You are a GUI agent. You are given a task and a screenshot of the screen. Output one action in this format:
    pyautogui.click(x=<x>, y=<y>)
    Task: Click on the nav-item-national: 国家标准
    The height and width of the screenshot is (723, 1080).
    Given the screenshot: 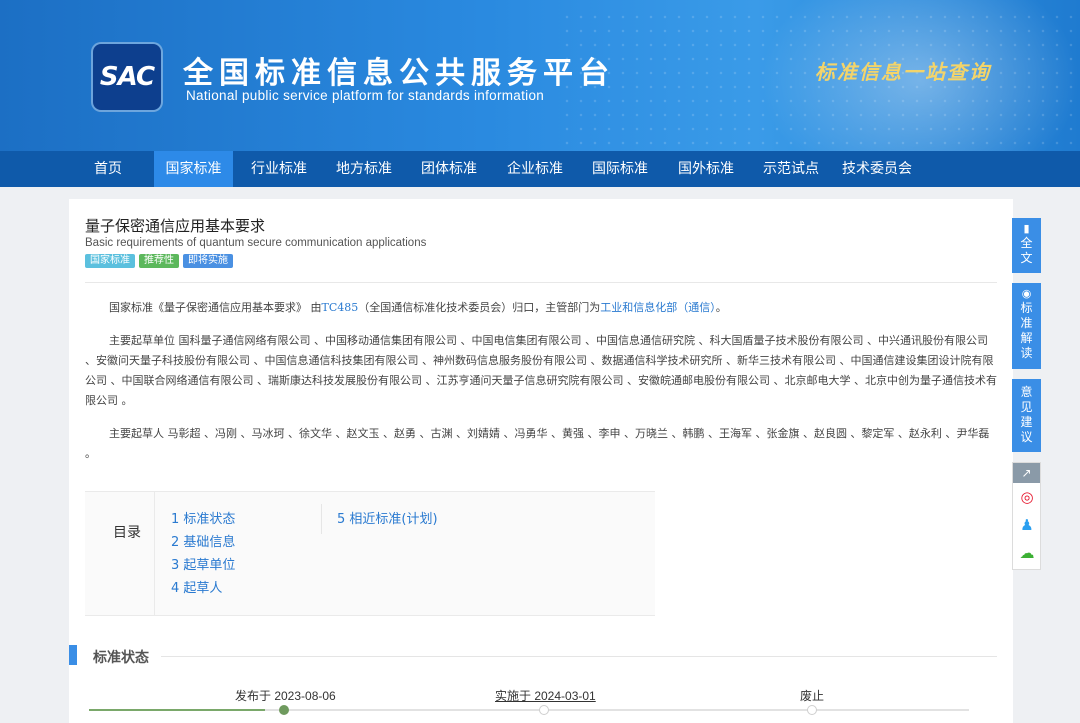 What is the action you would take?
    pyautogui.click(x=193, y=169)
    